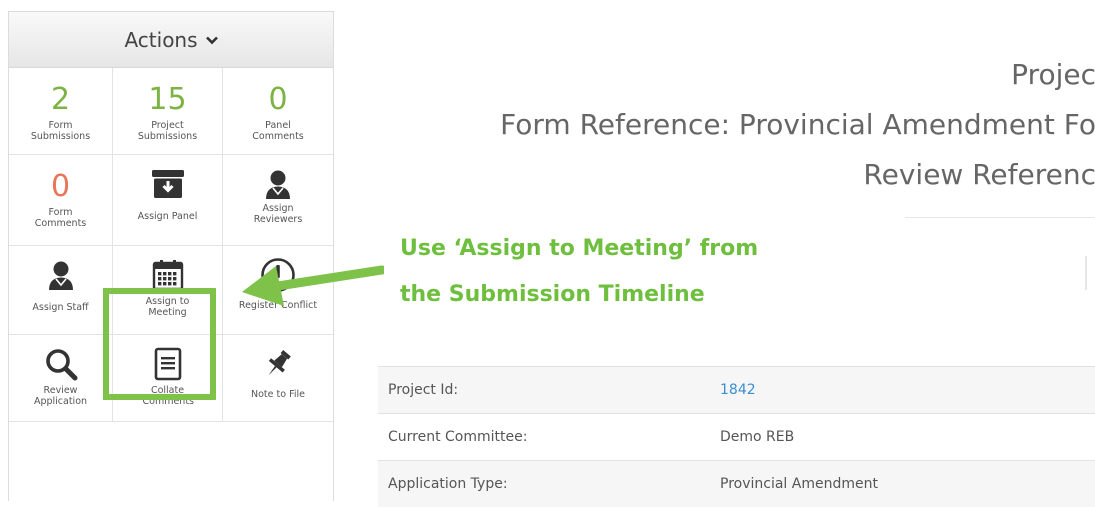 The height and width of the screenshot is (507, 1095). What do you see at coordinates (168, 396) in the screenshot?
I see `collate-comments-label: Collate Comments` at bounding box center [168, 396].